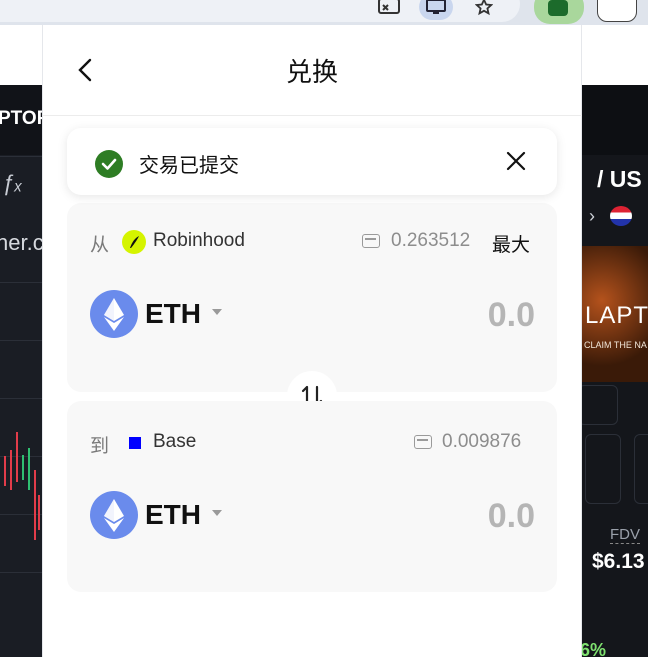  I want to click on robinhood-logo-icon, so click(134, 242).